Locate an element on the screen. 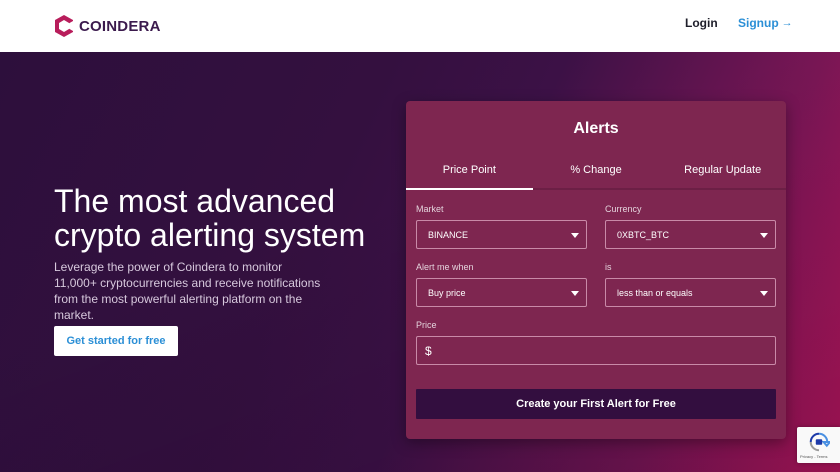  login-link: Login is located at coordinates (701, 23).